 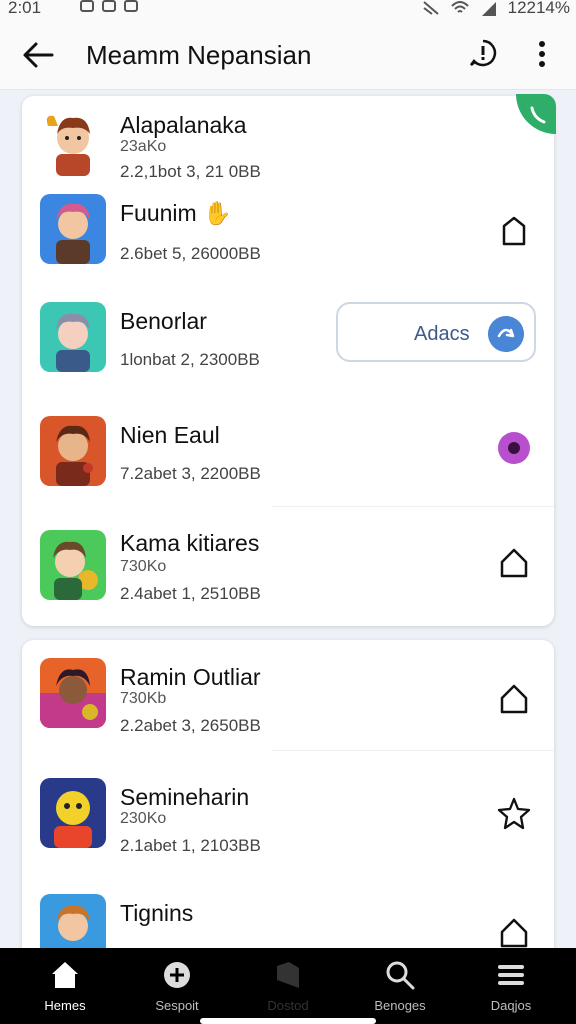 I want to click on nav-label: Sespoit, so click(x=177, y=1005).